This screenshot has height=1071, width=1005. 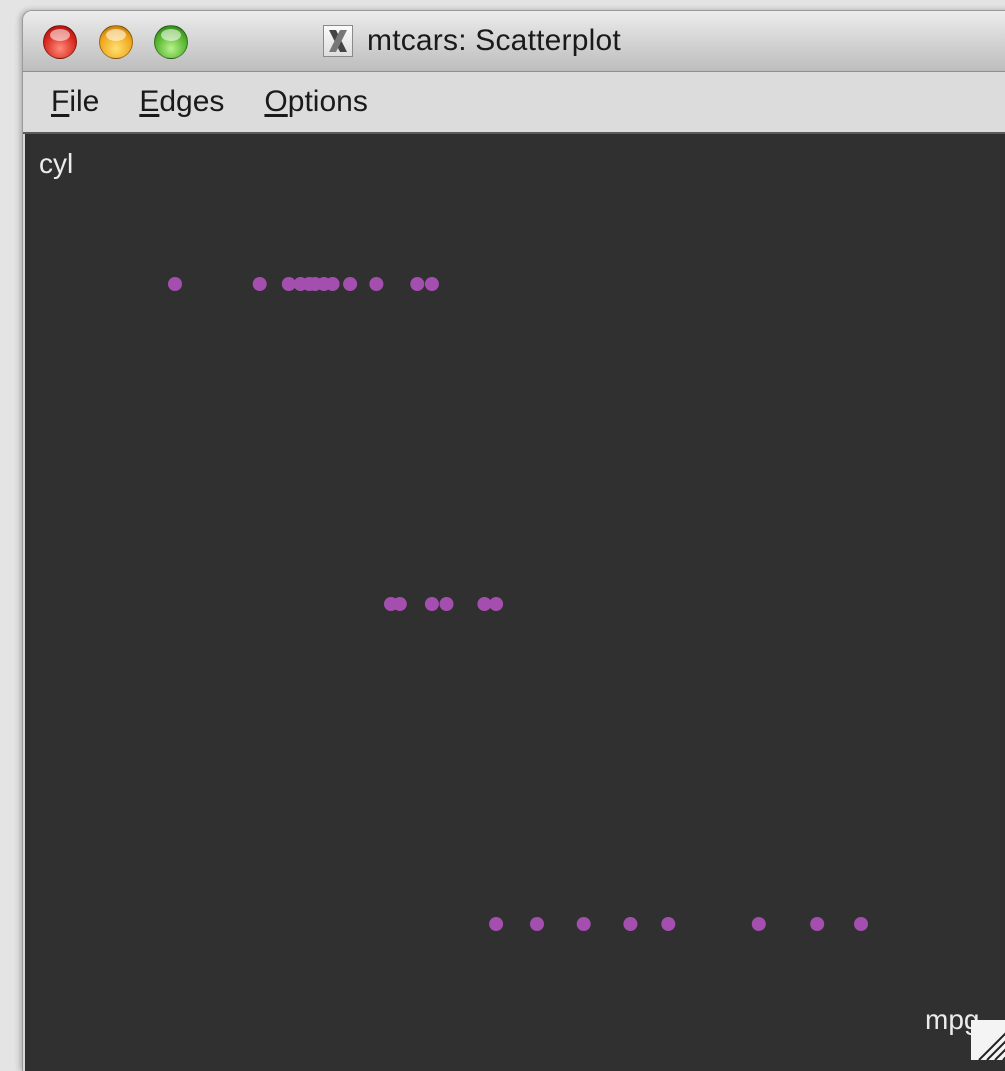 What do you see at coordinates (60, 42) in the screenshot?
I see `close-button` at bounding box center [60, 42].